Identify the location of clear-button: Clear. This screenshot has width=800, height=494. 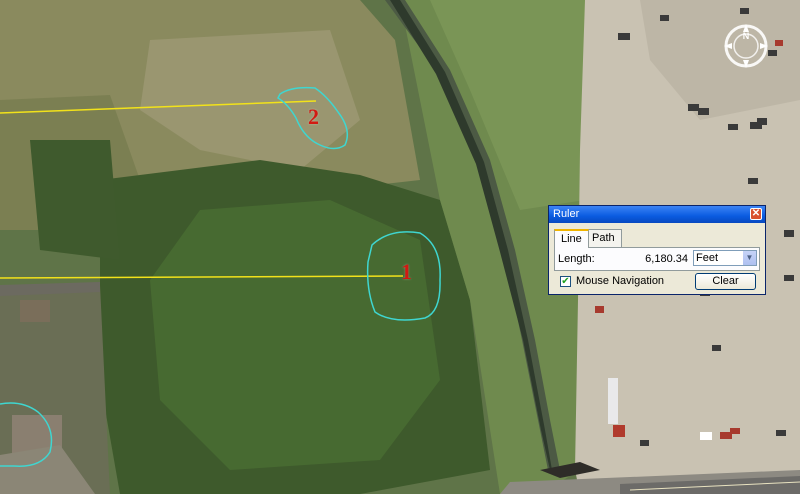
(725, 281).